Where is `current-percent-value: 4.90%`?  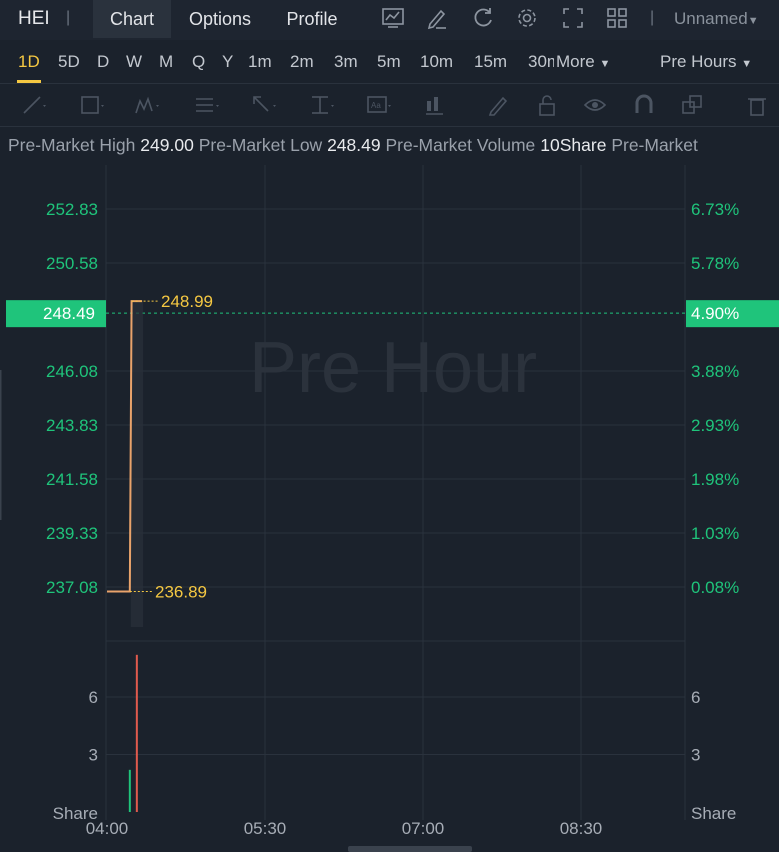 current-percent-value: 4.90% is located at coordinates (715, 313).